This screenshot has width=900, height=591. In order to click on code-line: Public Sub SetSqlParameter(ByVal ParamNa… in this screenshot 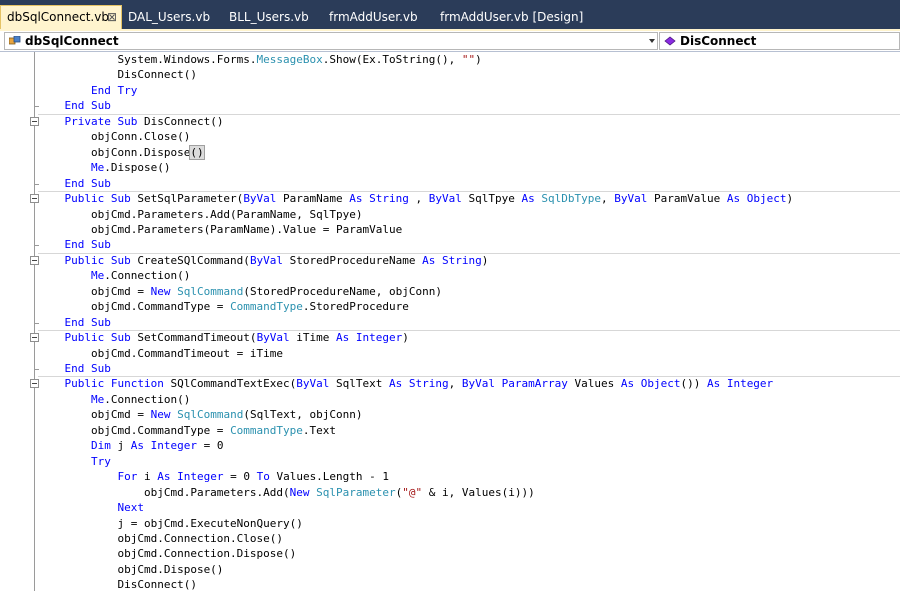, I will do `click(415, 198)`.